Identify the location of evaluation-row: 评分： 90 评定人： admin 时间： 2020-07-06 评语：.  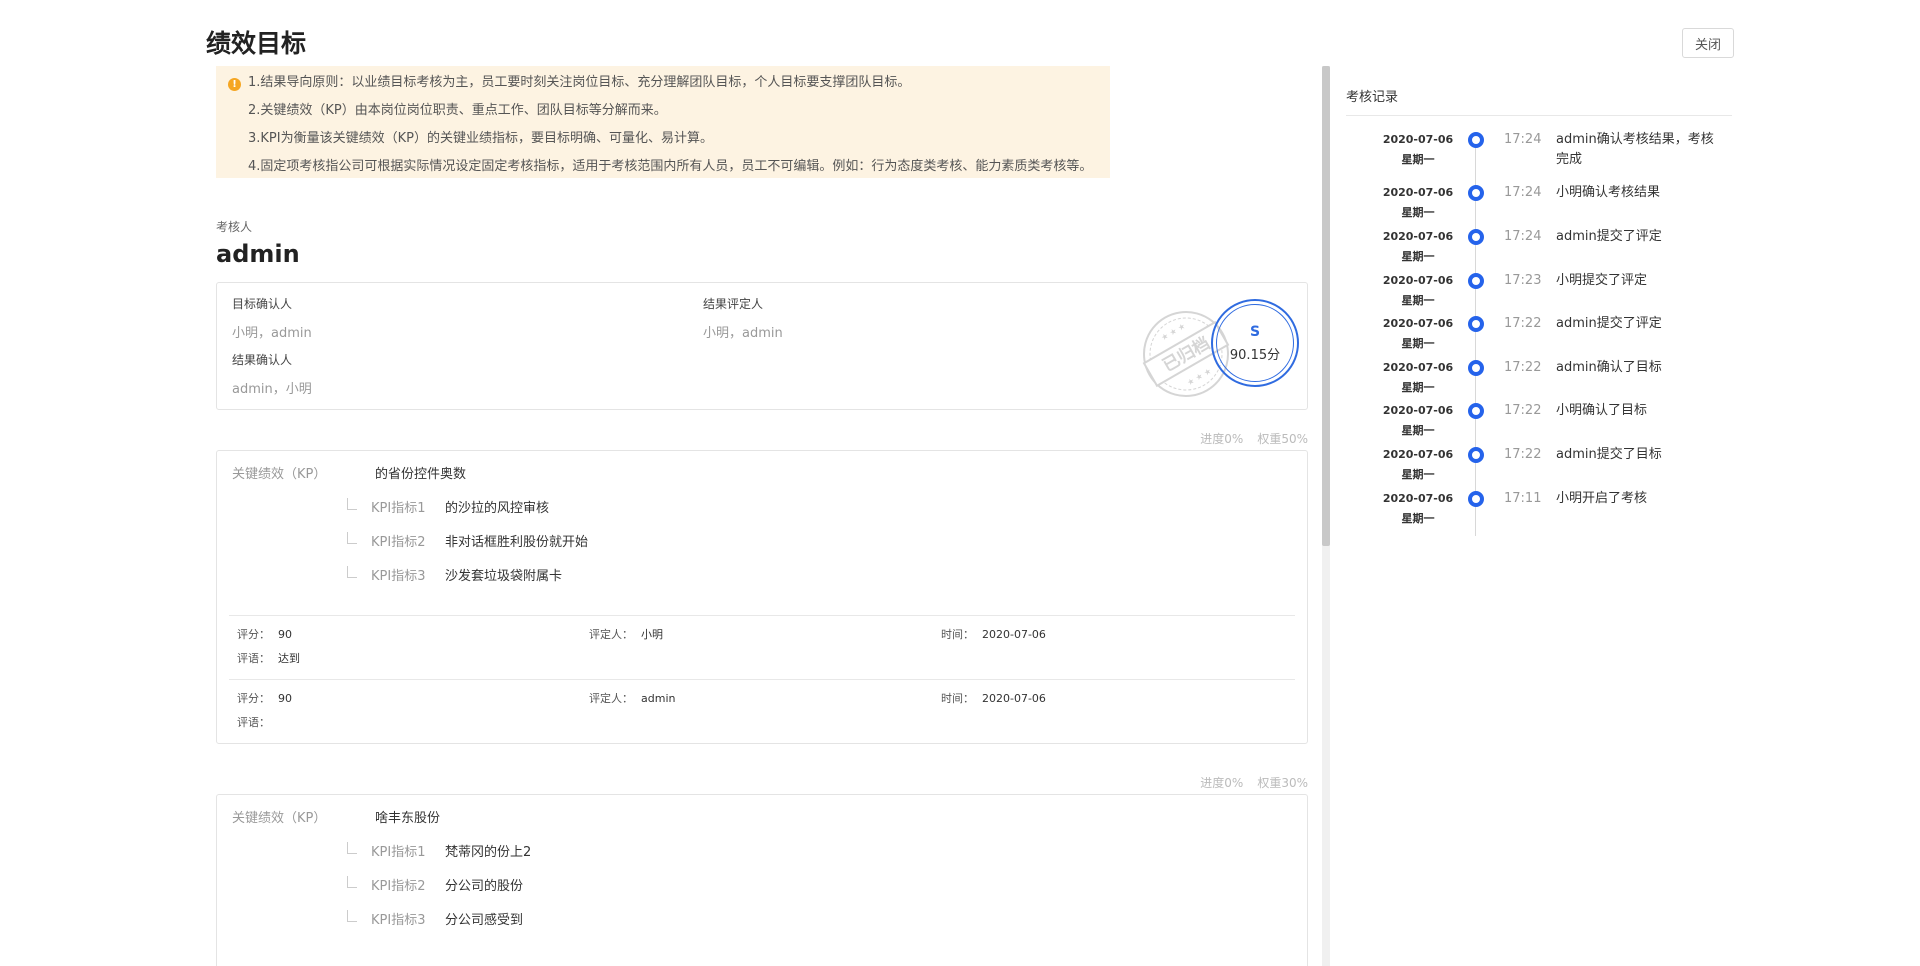
(762, 711).